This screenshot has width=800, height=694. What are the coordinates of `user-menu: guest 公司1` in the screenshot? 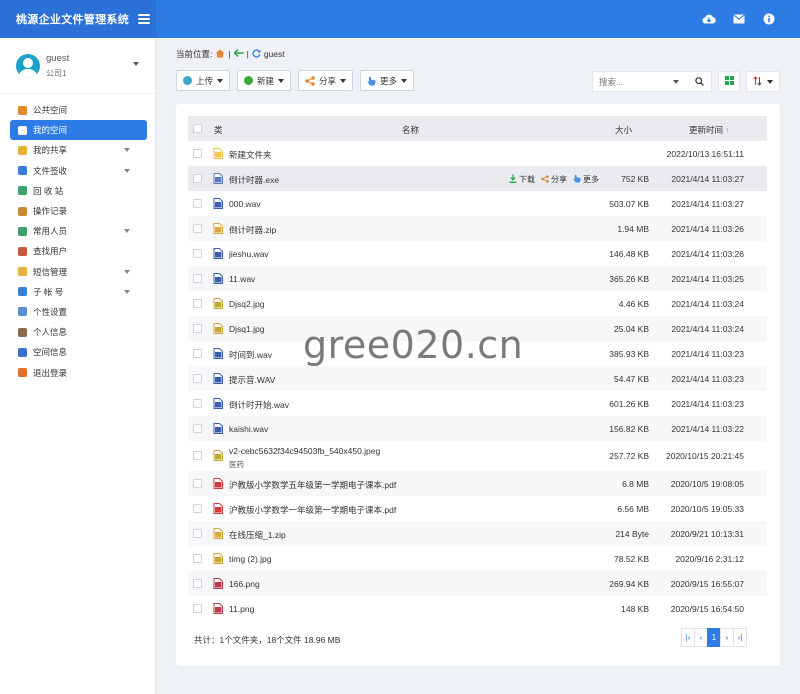 It's located at (77, 66).